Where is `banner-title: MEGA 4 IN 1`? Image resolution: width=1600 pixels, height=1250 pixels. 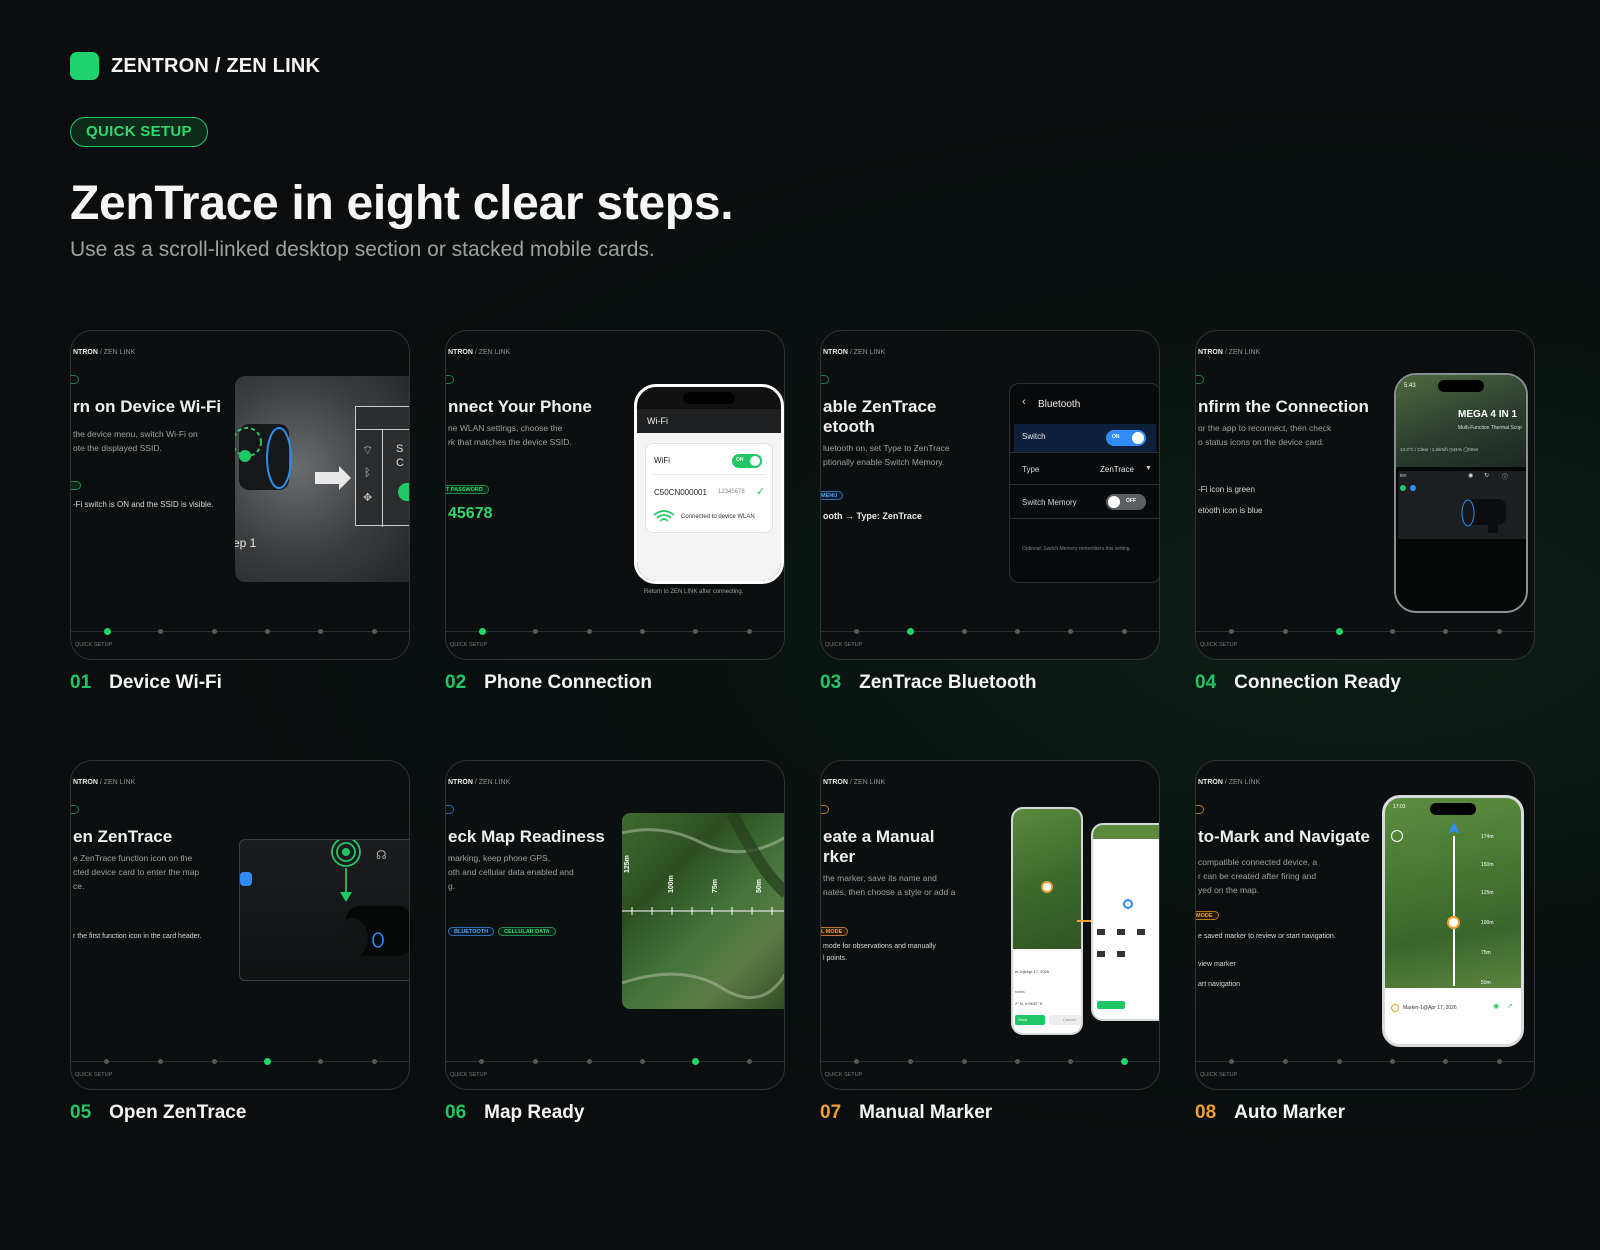 banner-title: MEGA 4 IN 1 is located at coordinates (1488, 414).